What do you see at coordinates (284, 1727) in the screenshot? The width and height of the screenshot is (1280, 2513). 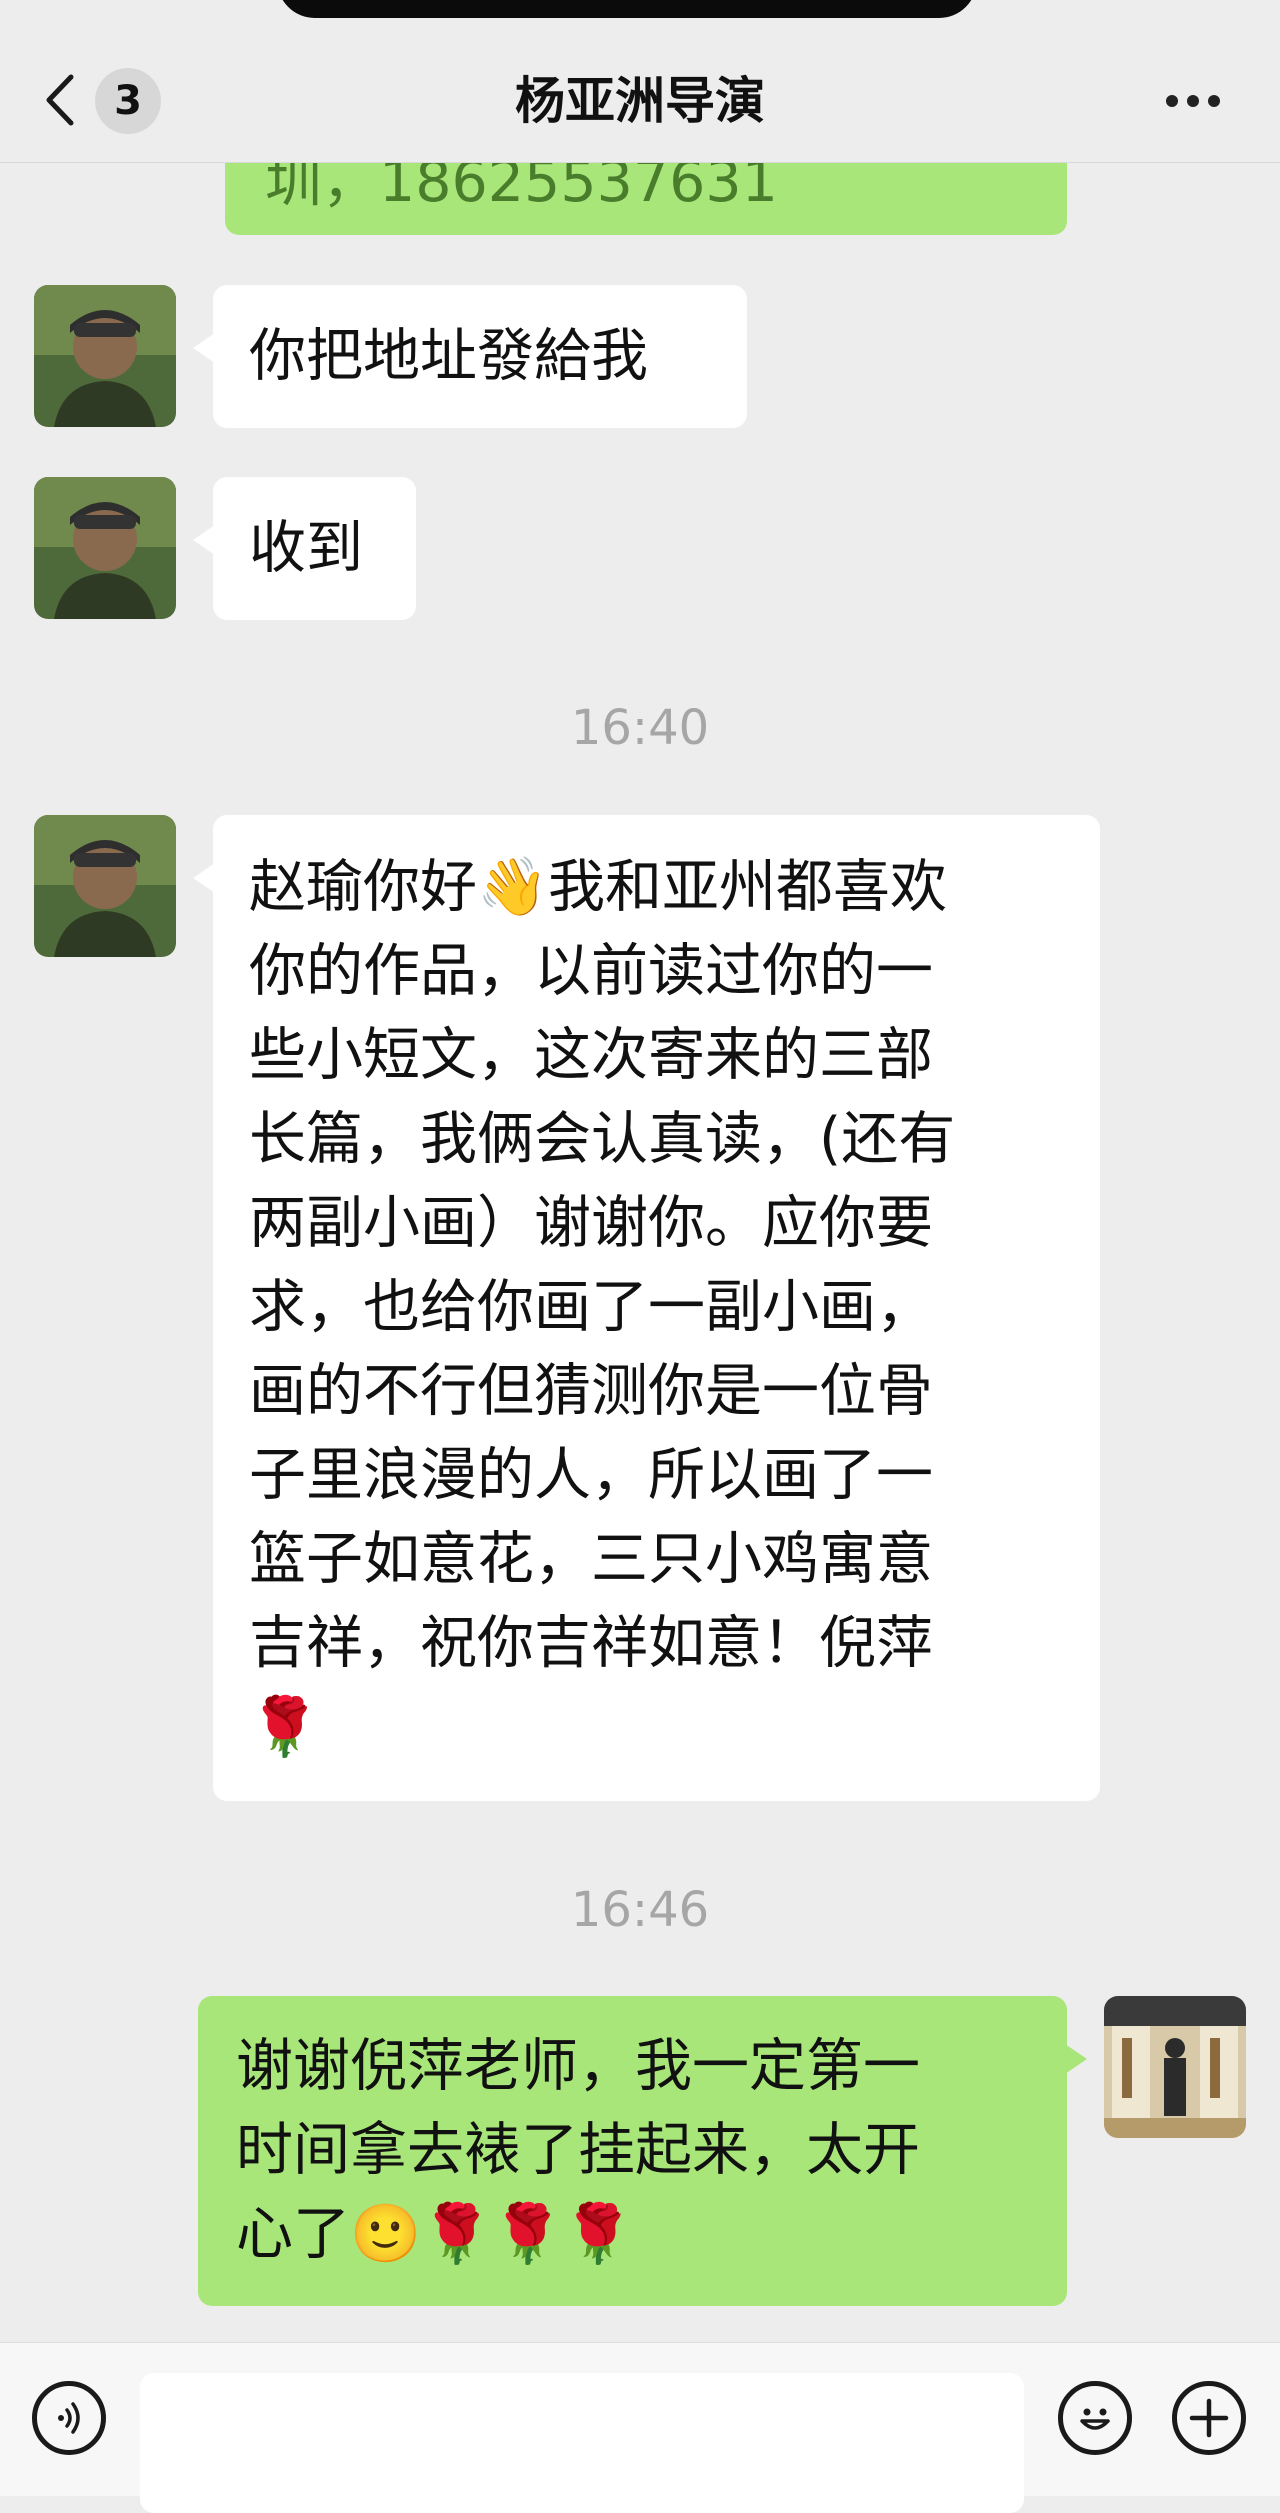 I see `rose-emoji: 🌹` at bounding box center [284, 1727].